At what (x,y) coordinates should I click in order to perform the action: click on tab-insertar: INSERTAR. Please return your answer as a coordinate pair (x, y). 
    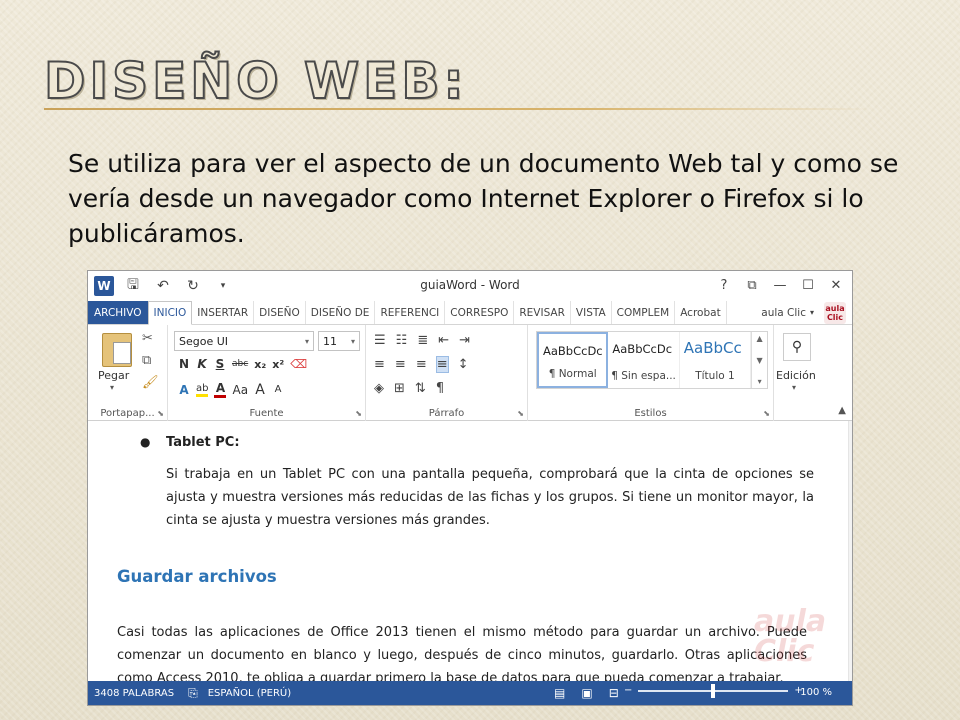
    Looking at the image, I should click on (223, 312).